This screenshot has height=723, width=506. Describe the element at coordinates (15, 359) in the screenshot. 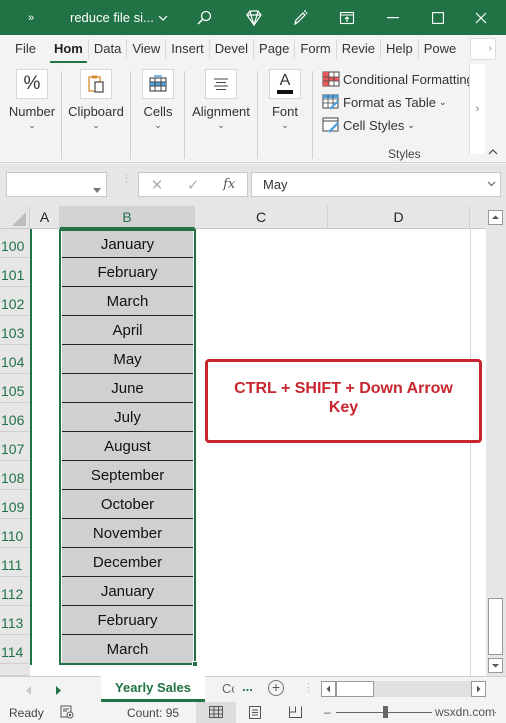

I see `row-header: 104` at that location.